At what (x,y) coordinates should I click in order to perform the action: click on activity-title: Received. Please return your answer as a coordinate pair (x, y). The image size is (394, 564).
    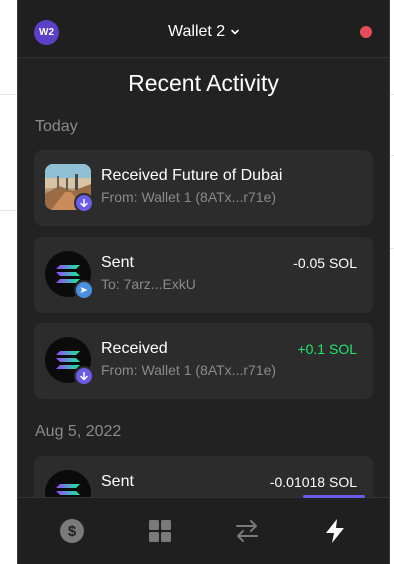
    Looking at the image, I should click on (134, 348).